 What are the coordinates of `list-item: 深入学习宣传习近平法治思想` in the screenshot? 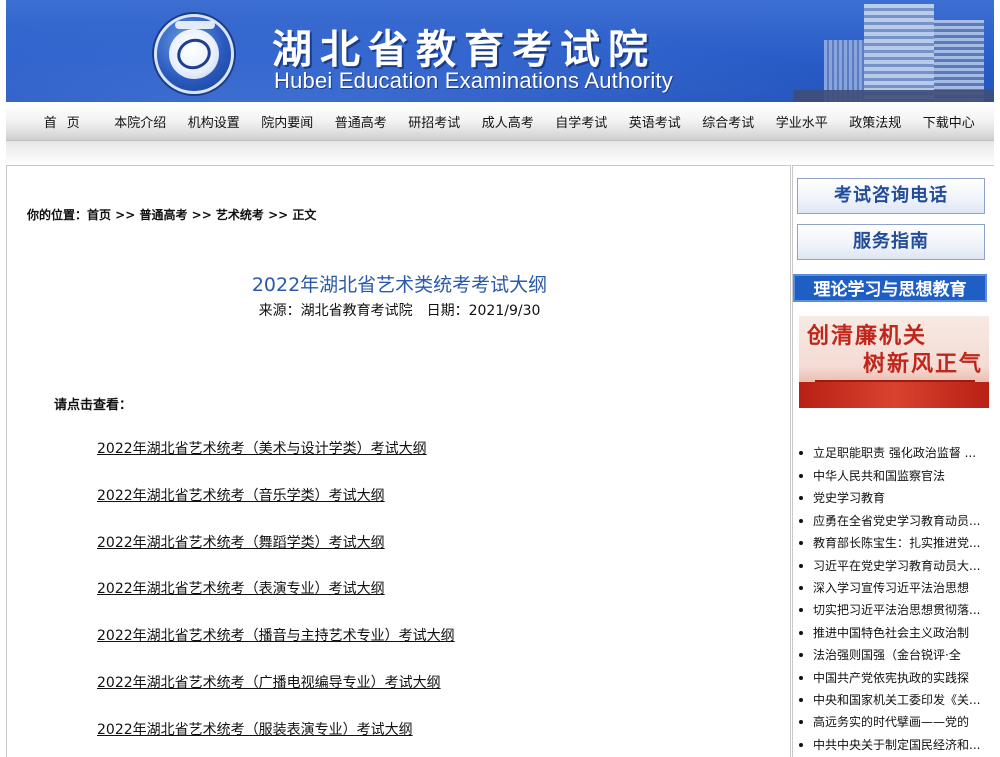 It's located at (893, 587).